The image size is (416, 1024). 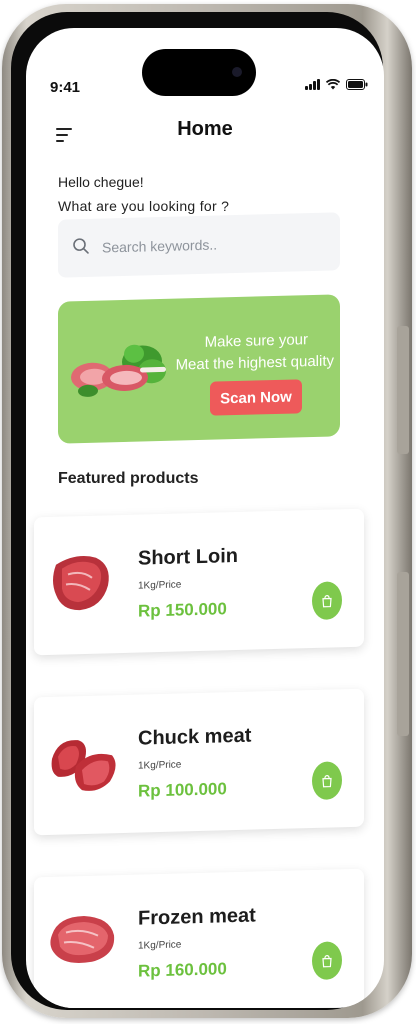 I want to click on product-price: Rp 160.000, so click(x=182, y=970).